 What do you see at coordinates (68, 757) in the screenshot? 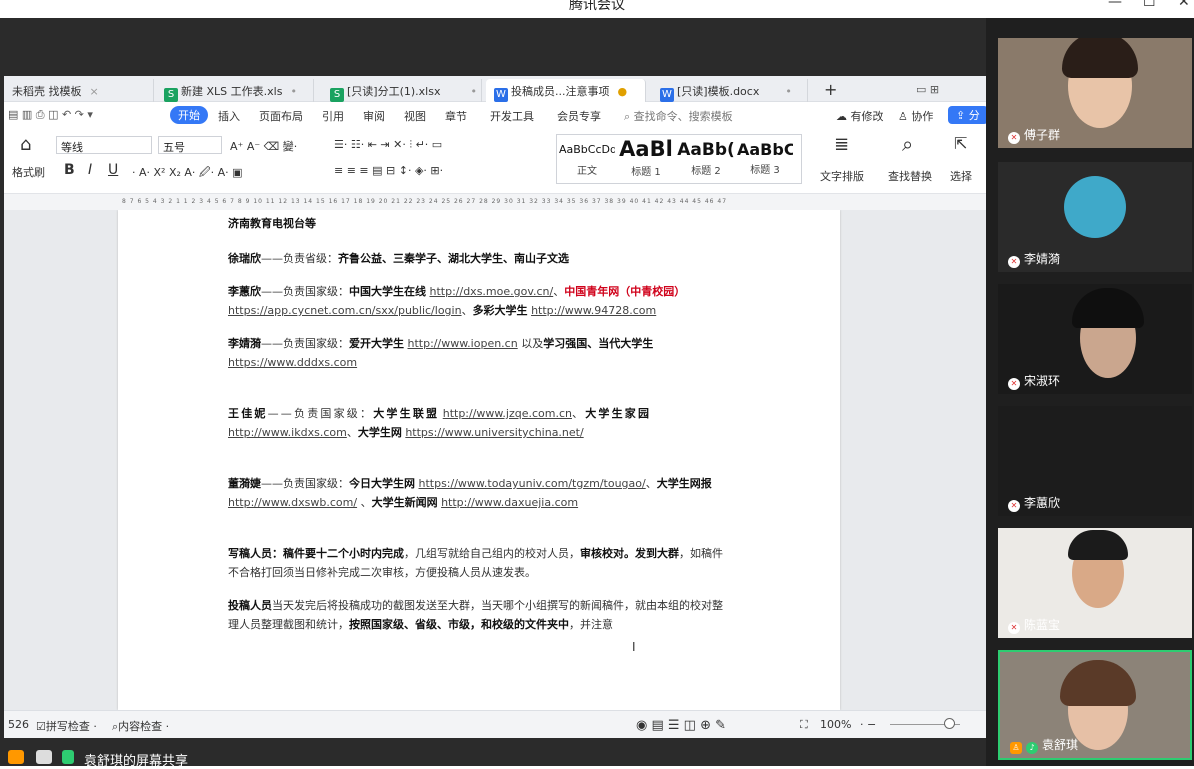
I see `mic-icon` at bounding box center [68, 757].